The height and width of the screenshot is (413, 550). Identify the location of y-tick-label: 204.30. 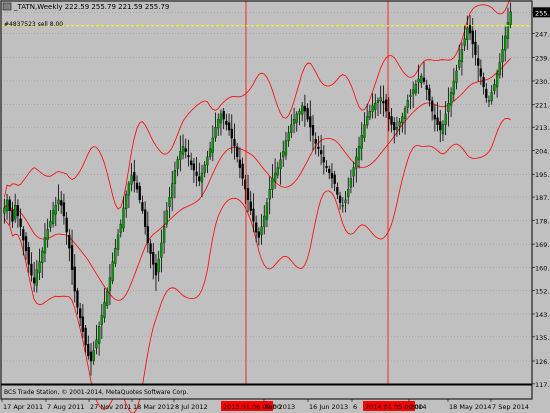
(542, 152).